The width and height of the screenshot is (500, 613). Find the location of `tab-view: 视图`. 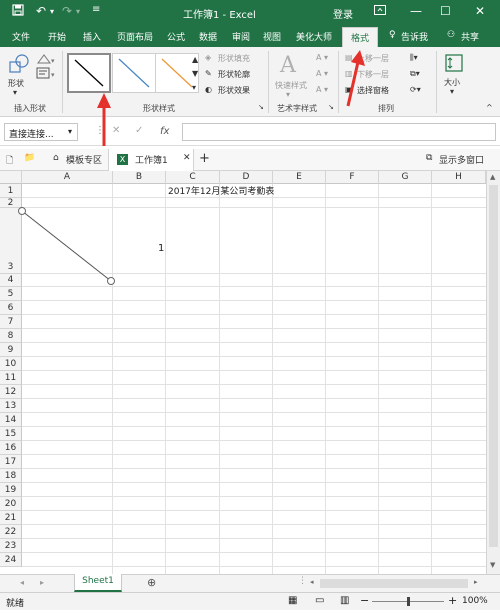

tab-view: 视图 is located at coordinates (272, 36).